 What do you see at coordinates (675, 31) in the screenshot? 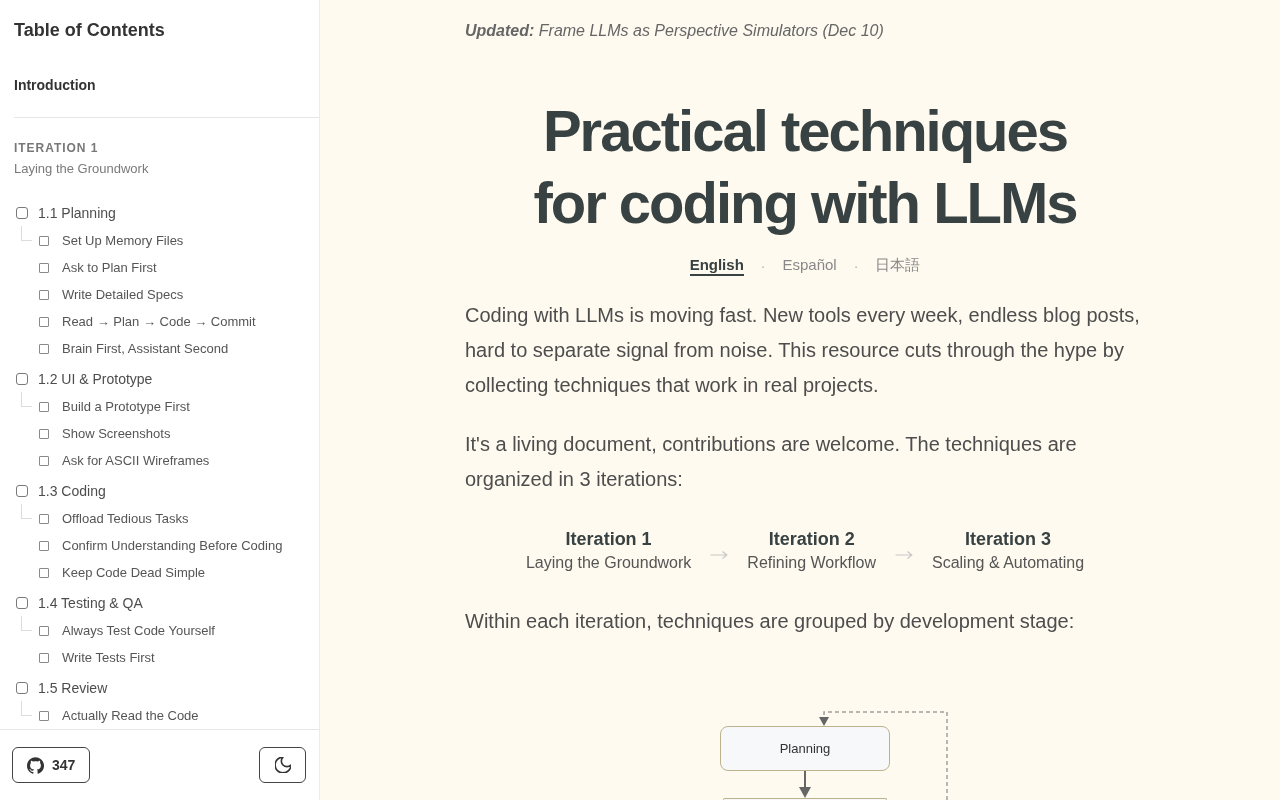
I see `updated-note: Updated: Frame LLMs as Perspective Simulators (Dec 10)` at bounding box center [675, 31].